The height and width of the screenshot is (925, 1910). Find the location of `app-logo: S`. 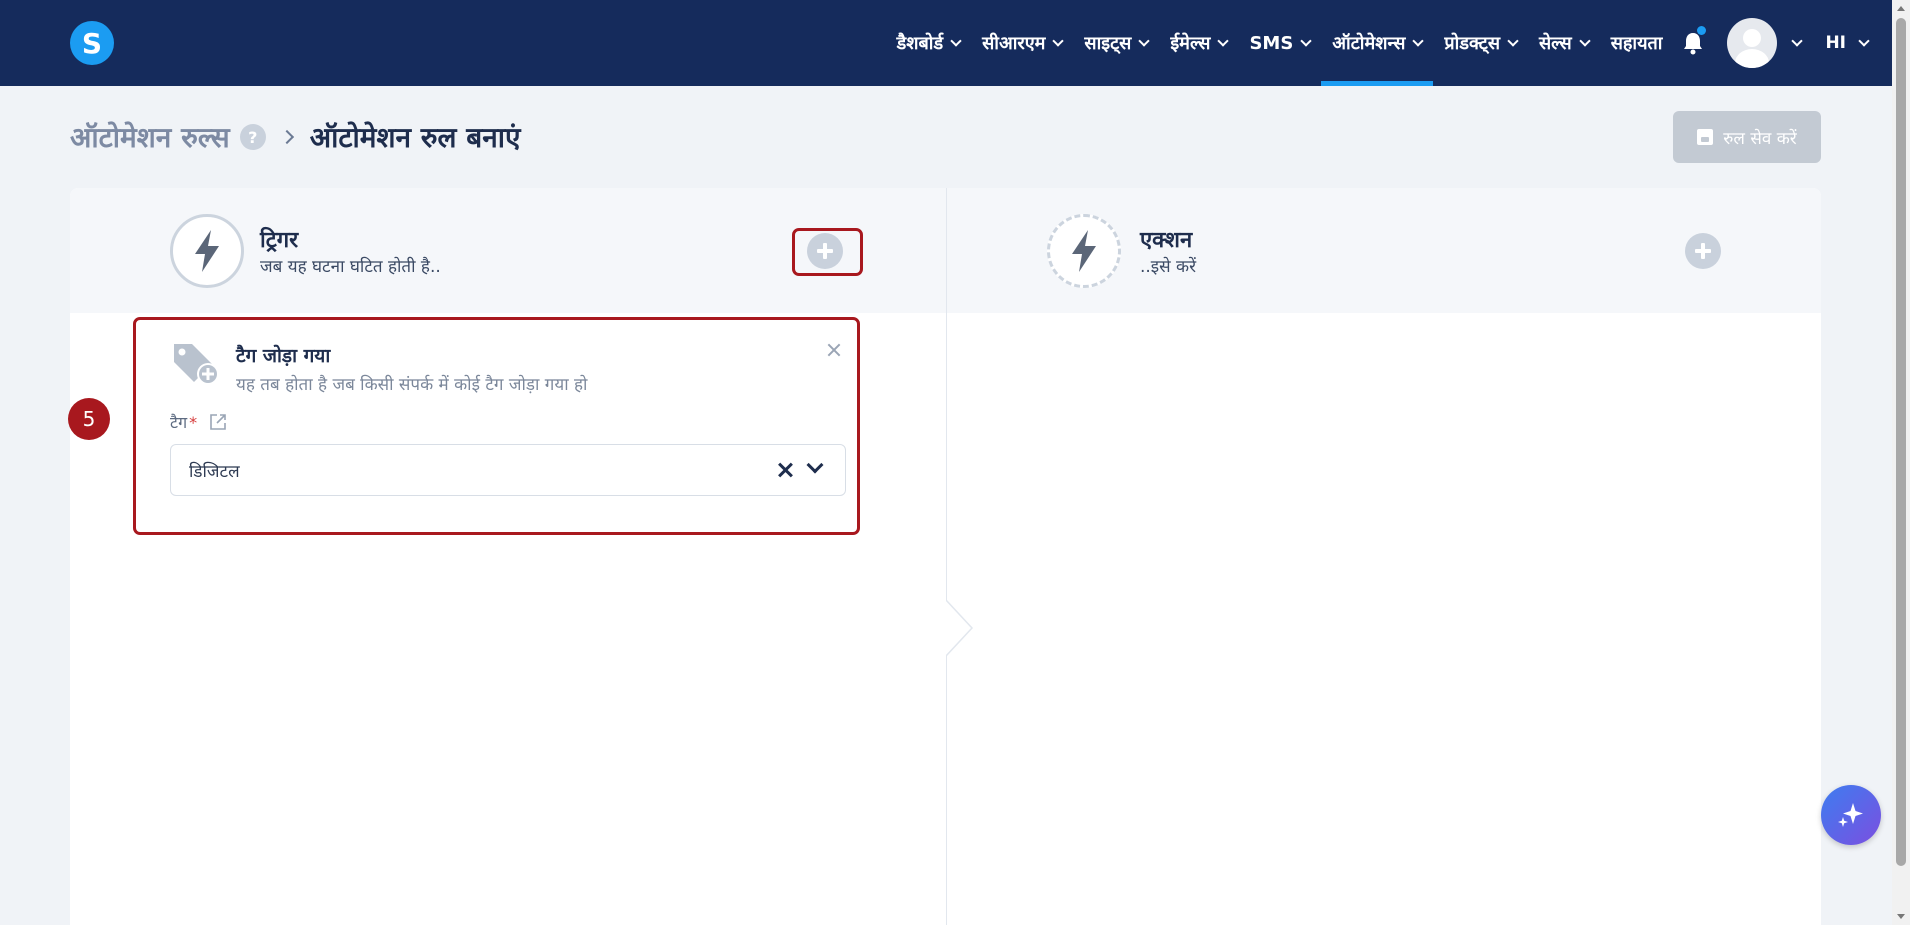

app-logo: S is located at coordinates (92, 43).